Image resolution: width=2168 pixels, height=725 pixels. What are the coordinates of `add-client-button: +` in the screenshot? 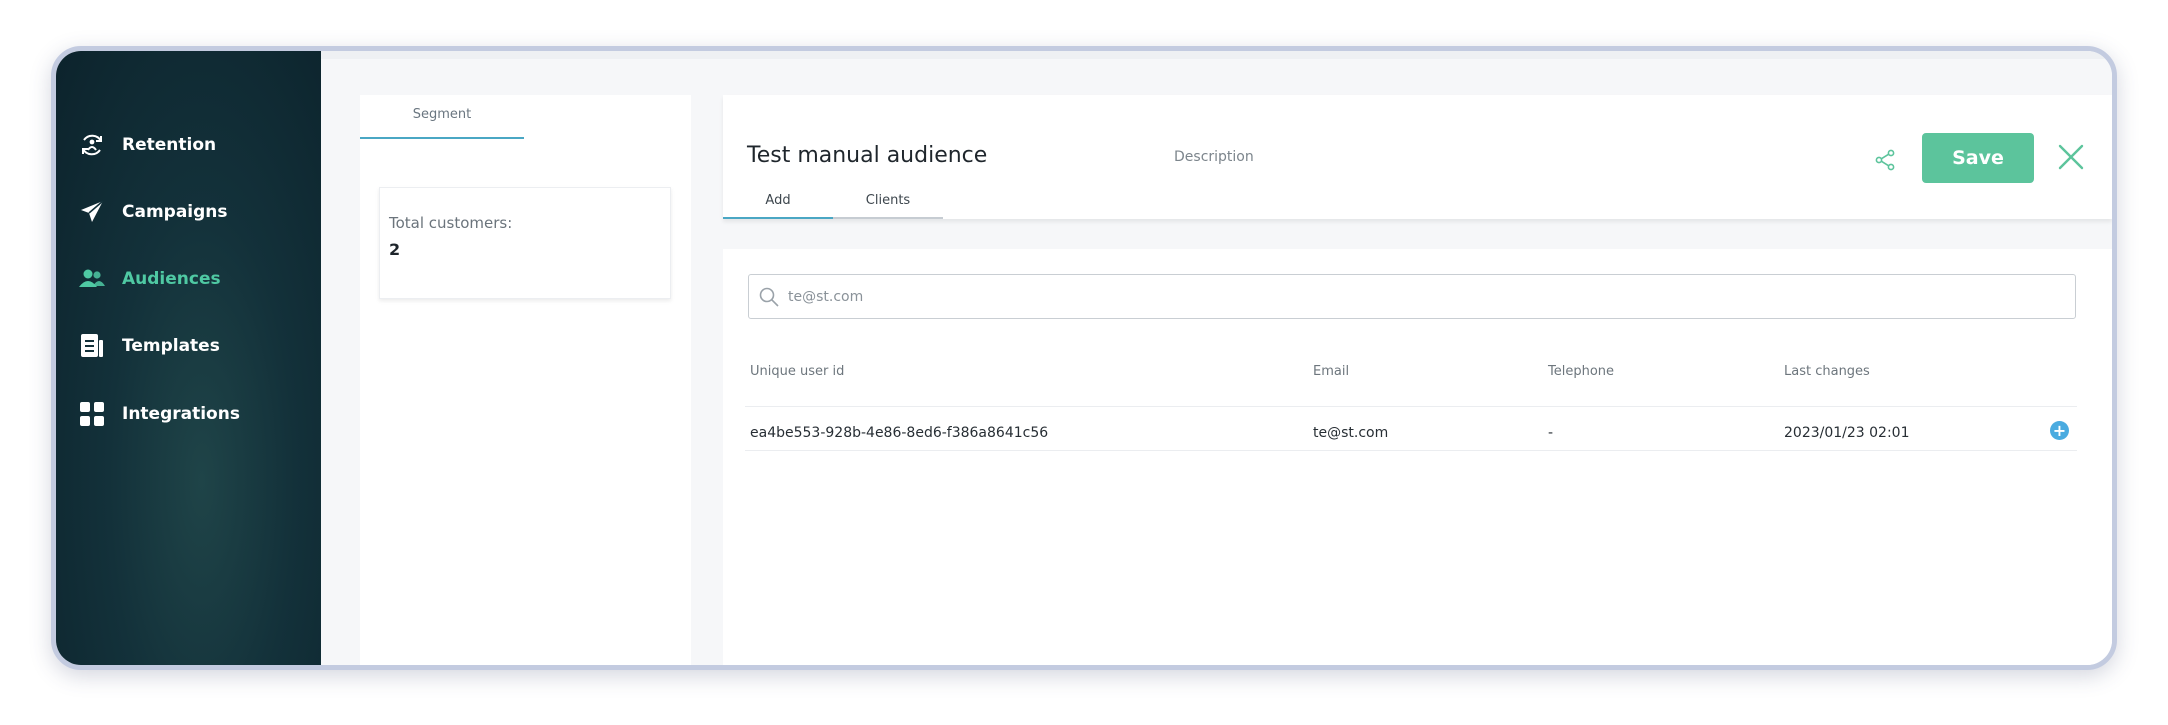 It's located at (2059, 430).